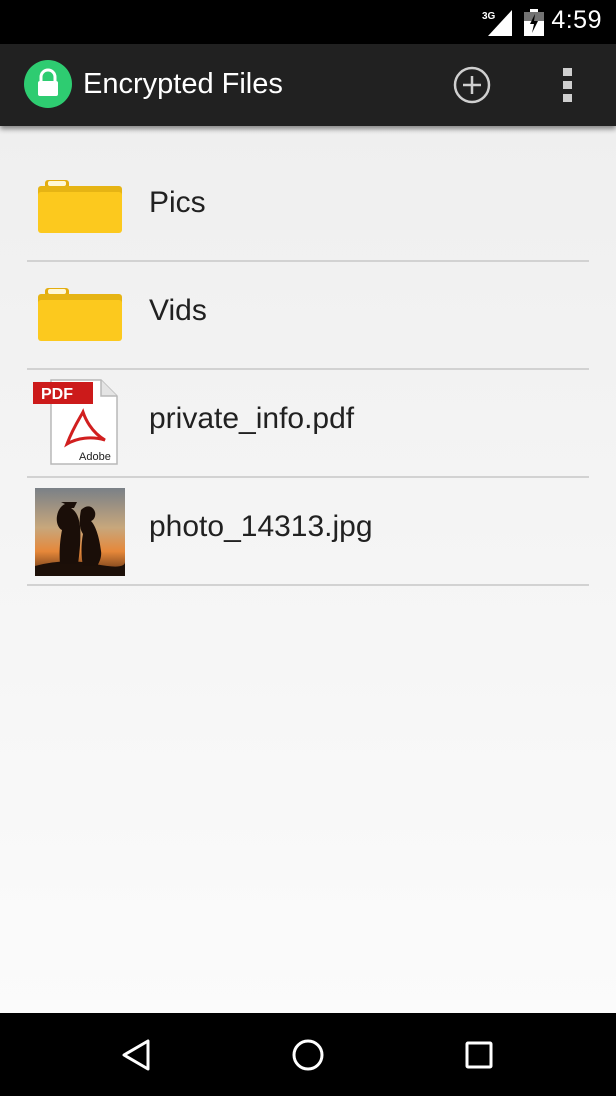 Image resolution: width=616 pixels, height=1096 pixels. Describe the element at coordinates (497, 23) in the screenshot. I see `signal-icon: 3G` at that location.